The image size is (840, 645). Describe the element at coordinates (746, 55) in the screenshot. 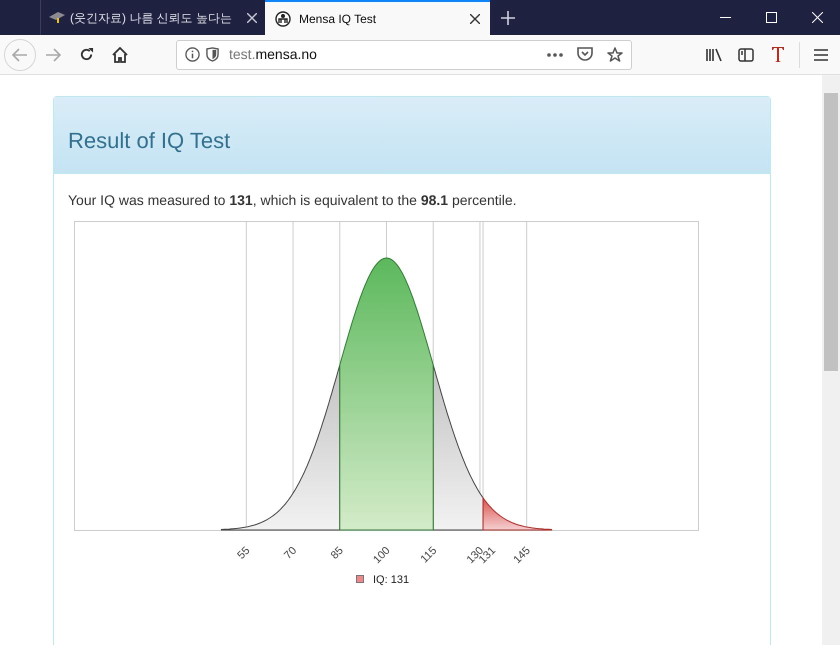

I see `sidebar-icon` at that location.